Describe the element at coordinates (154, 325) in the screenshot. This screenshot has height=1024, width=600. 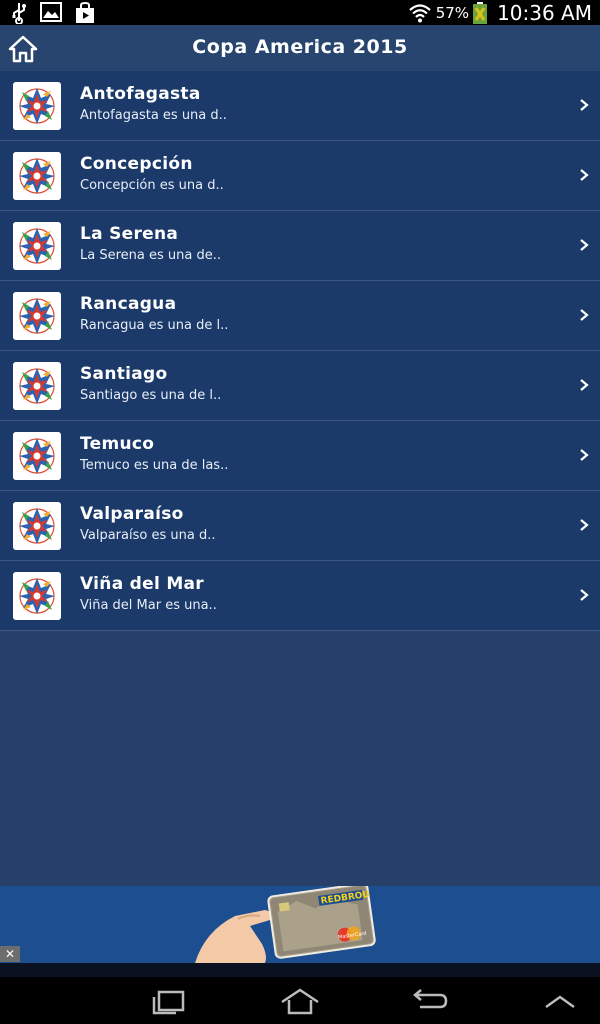
I see `city-description: Rancagua es una de l..` at that location.